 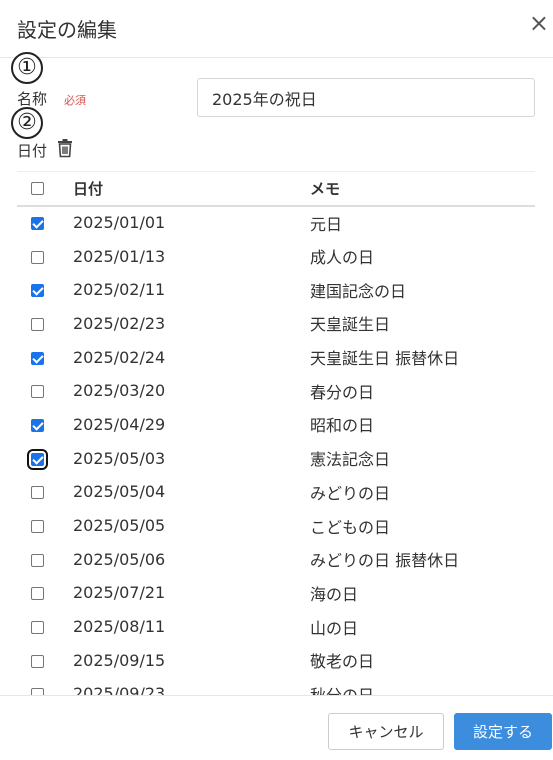 I want to click on table-row: 2025/08/11 山の日, so click(x=276, y=627).